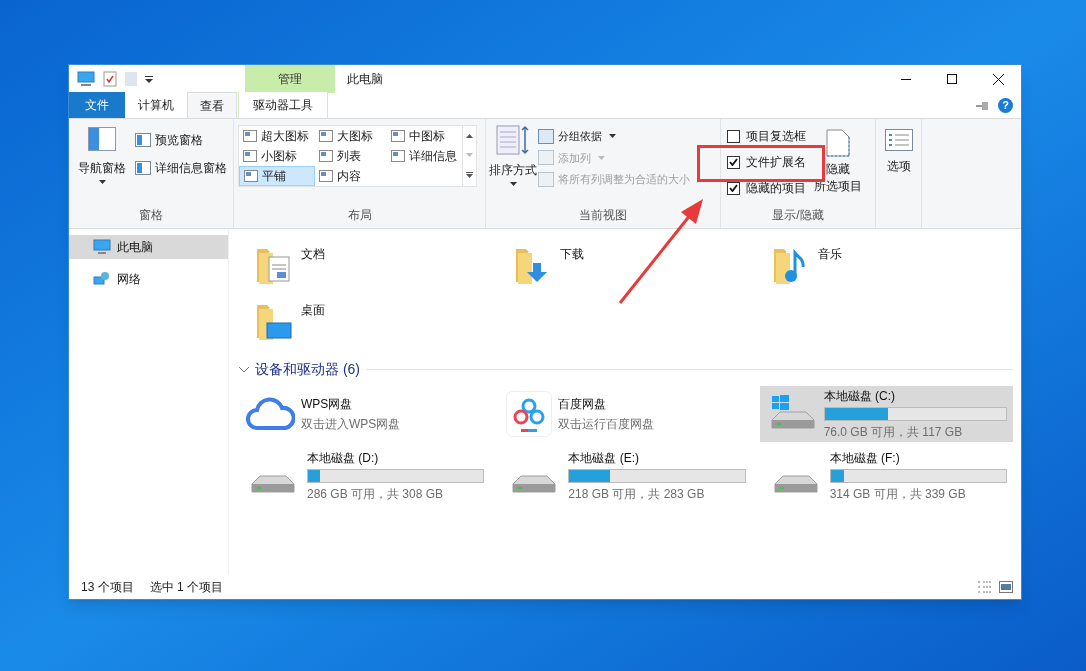 The height and width of the screenshot is (671, 1086). I want to click on ribbon-tab: 文件, so click(97, 105).